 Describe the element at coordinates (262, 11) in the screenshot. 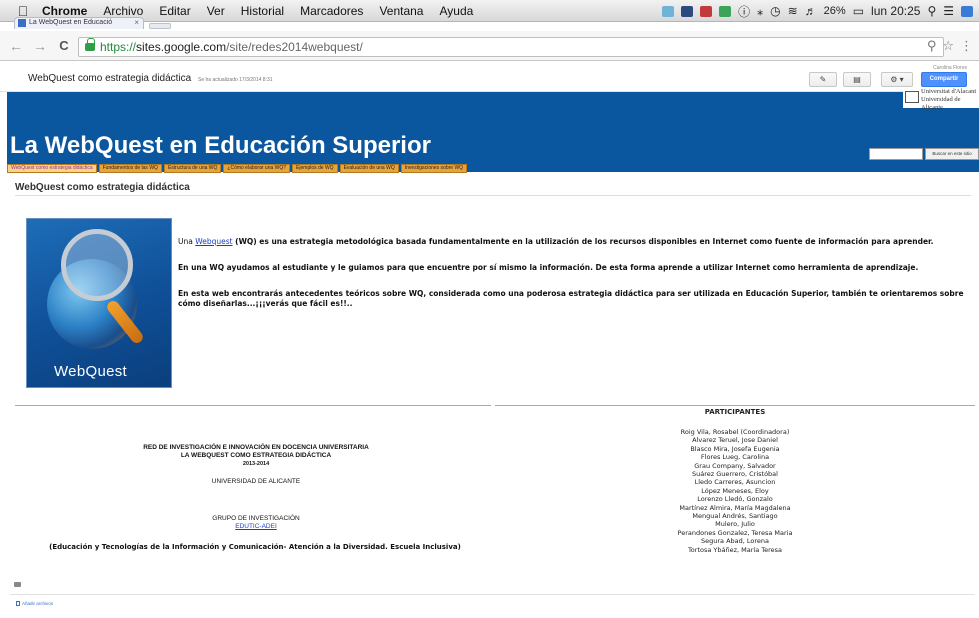

I see `menu-historial: Historial` at that location.